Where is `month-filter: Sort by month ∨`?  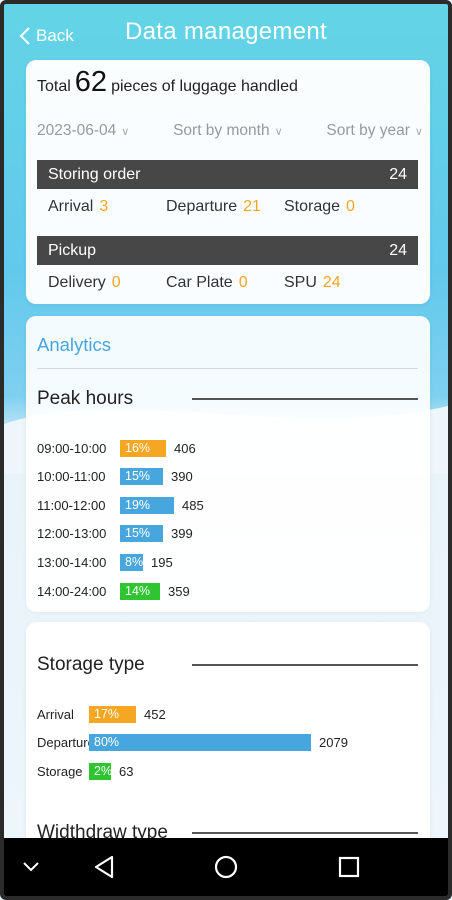 month-filter: Sort by month ∨ is located at coordinates (228, 131).